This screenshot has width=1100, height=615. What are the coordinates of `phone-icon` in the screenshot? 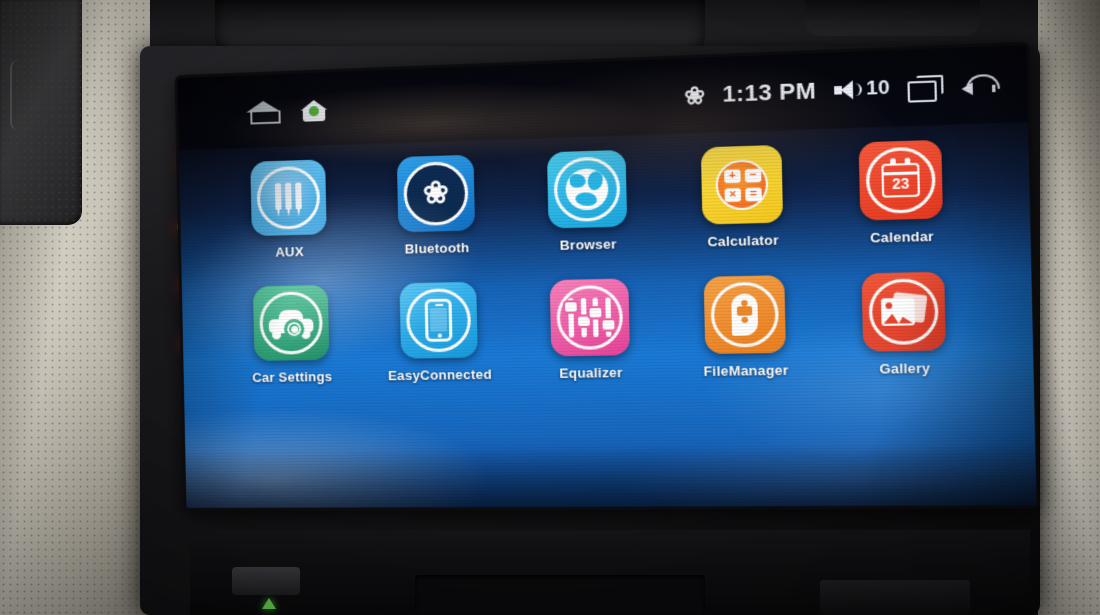 It's located at (438, 320).